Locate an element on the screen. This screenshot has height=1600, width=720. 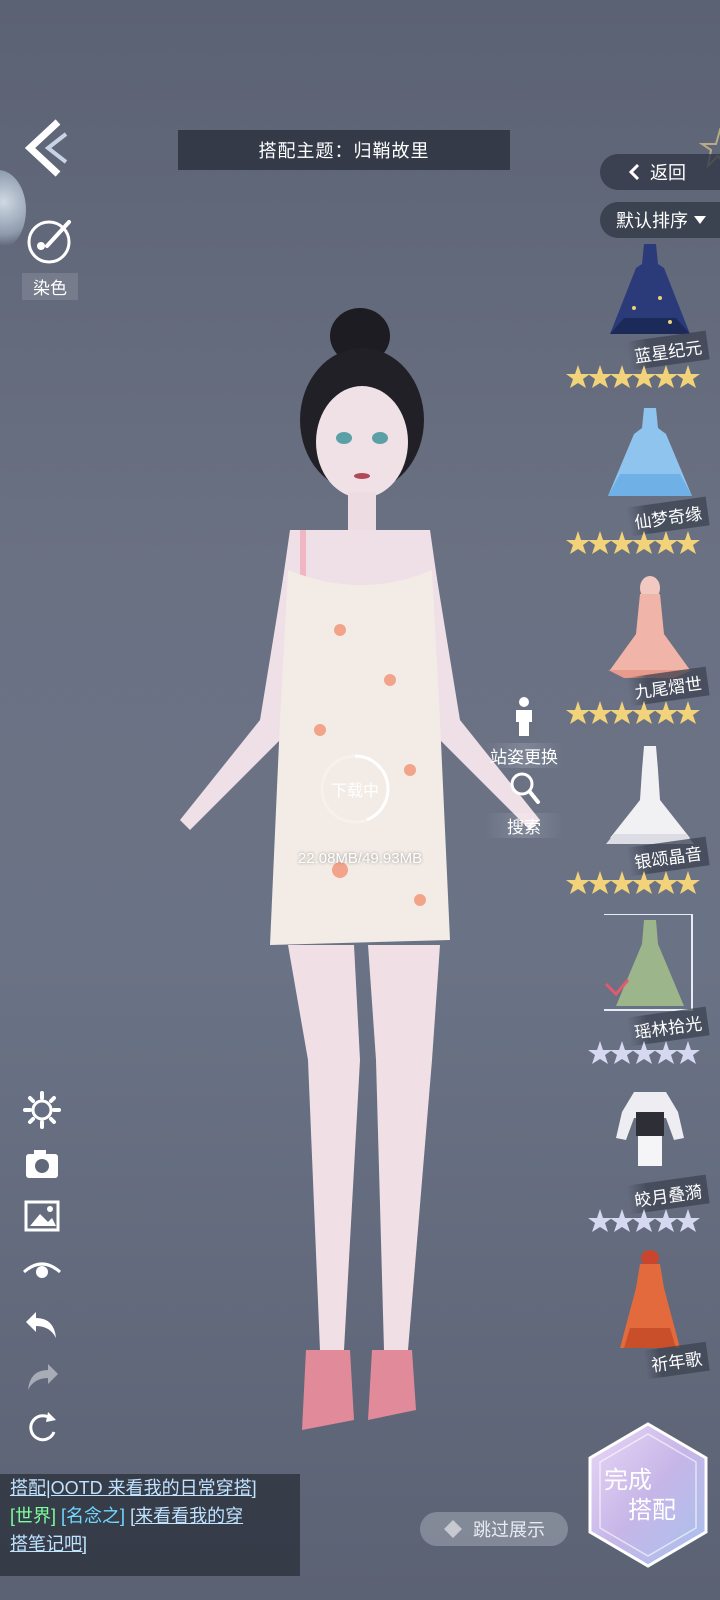
skip-label: 跳过展示 is located at coordinates (509, 1530).